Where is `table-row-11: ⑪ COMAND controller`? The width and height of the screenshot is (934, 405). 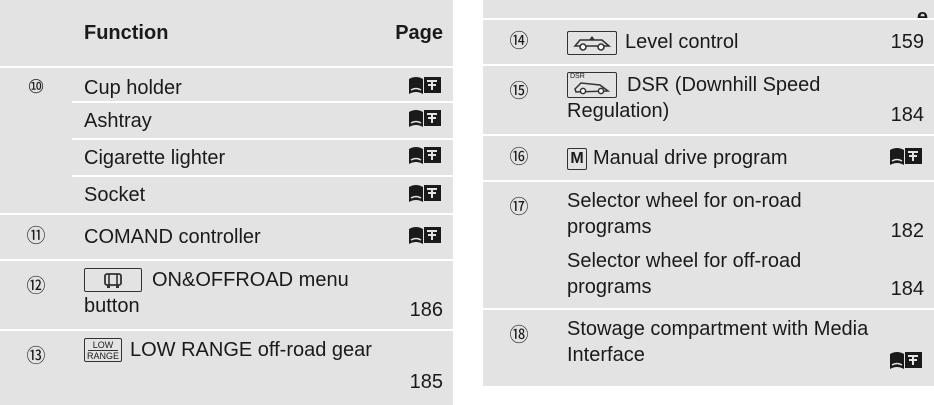 table-row-11: ⑪ COMAND controller is located at coordinates (226, 236).